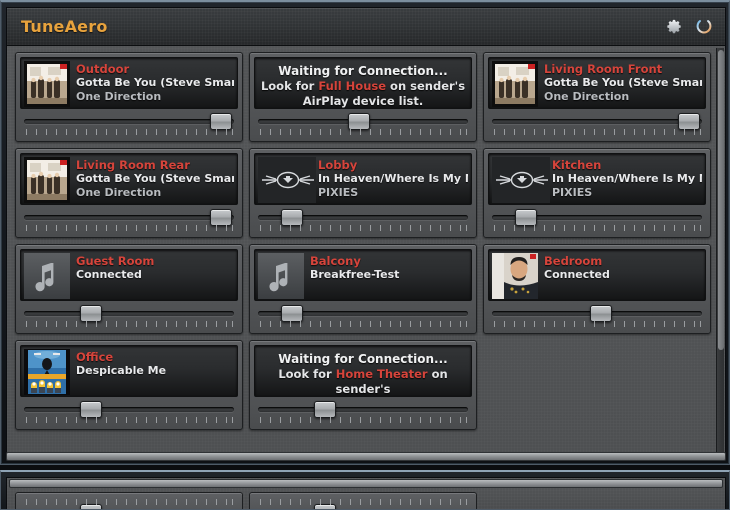 This screenshot has height=510, width=730. Describe the element at coordinates (363, 289) in the screenshot. I see `zone-card: Balcony Breakfree-Test` at that location.